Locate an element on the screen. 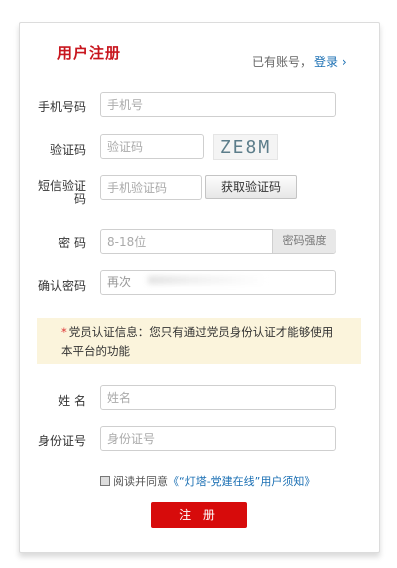 The height and width of the screenshot is (568, 397). captcha-image: ZE8M is located at coordinates (245, 147).